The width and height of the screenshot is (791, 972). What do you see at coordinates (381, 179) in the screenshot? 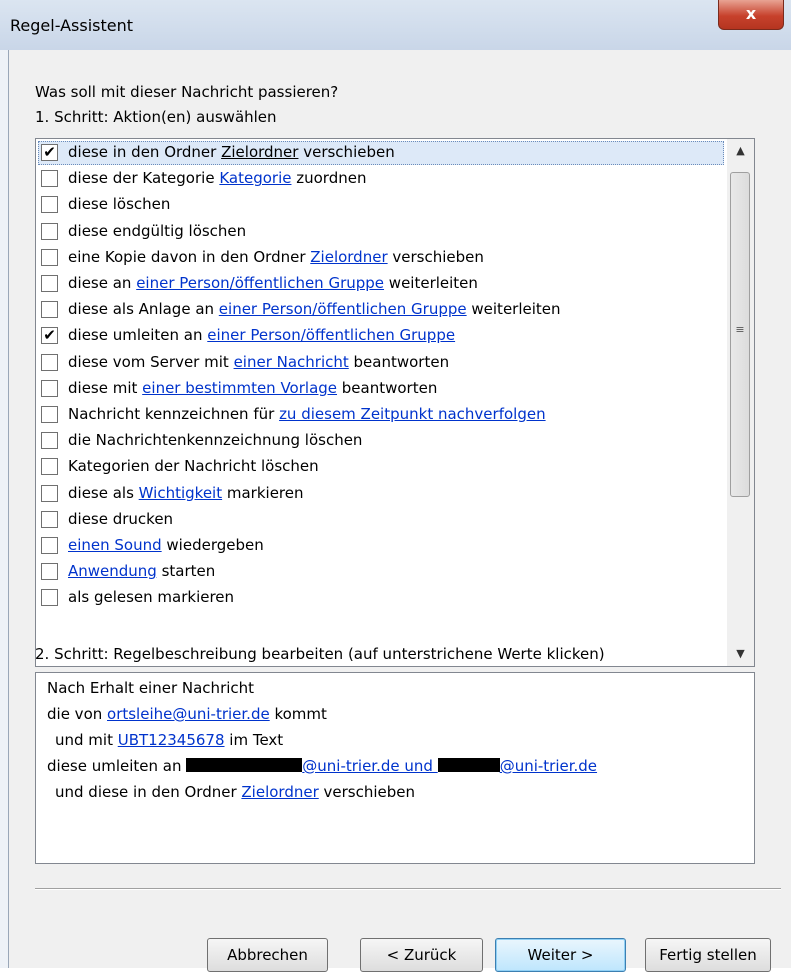
I see `action-list-item: diese der Kategorie Kategorie zuordnen` at bounding box center [381, 179].